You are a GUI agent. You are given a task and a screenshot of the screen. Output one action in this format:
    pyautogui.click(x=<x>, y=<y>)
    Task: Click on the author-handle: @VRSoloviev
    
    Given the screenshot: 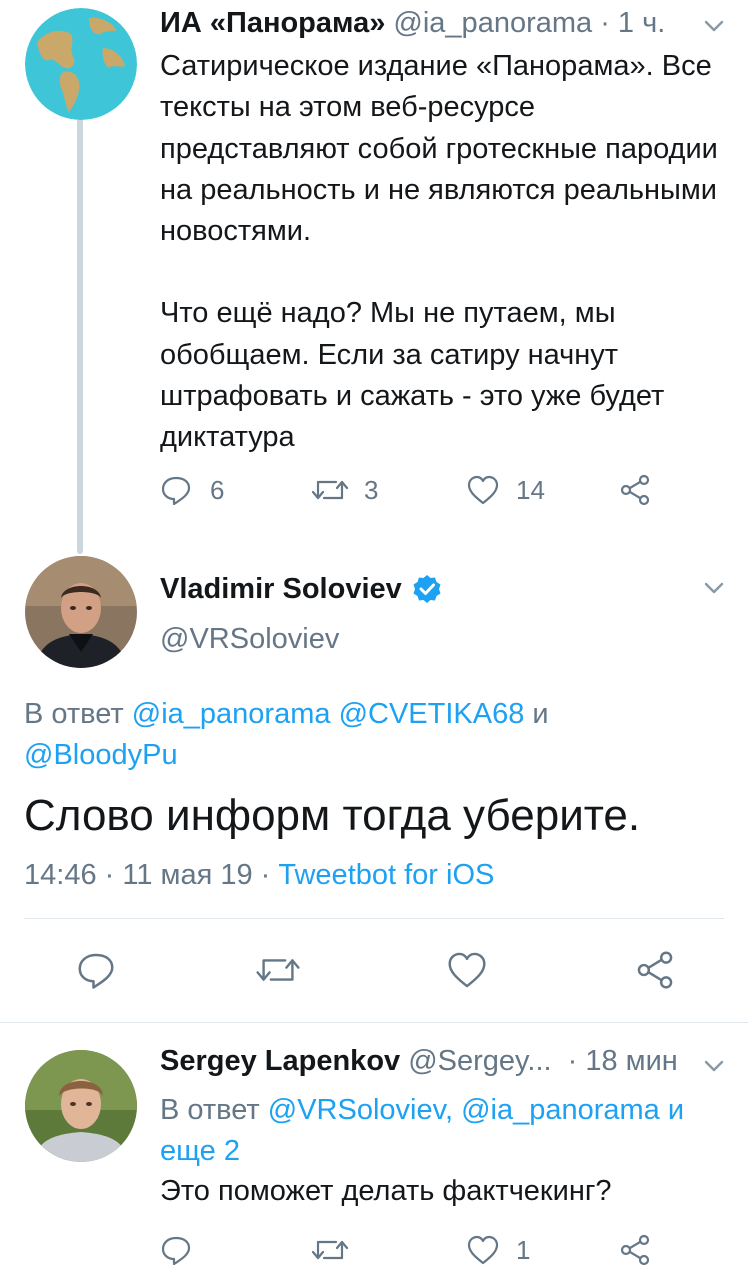 What is the action you would take?
    pyautogui.click(x=249, y=639)
    